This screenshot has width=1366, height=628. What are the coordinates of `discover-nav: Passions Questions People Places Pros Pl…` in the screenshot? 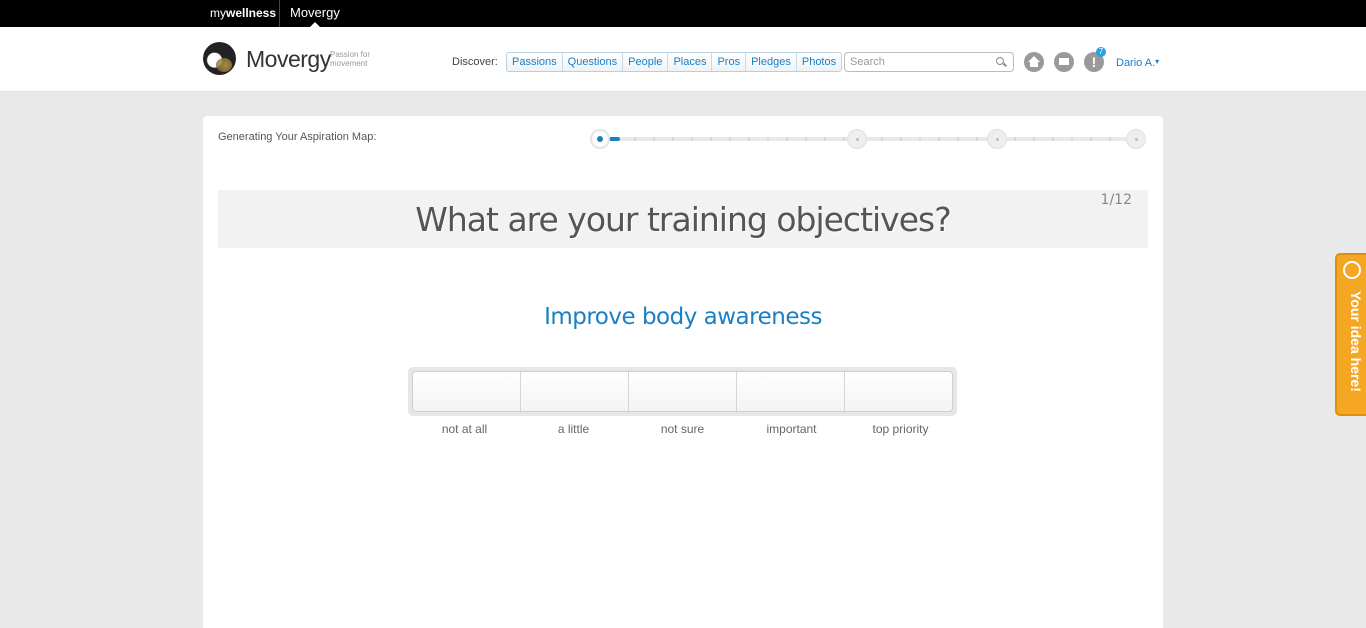 It's located at (674, 62).